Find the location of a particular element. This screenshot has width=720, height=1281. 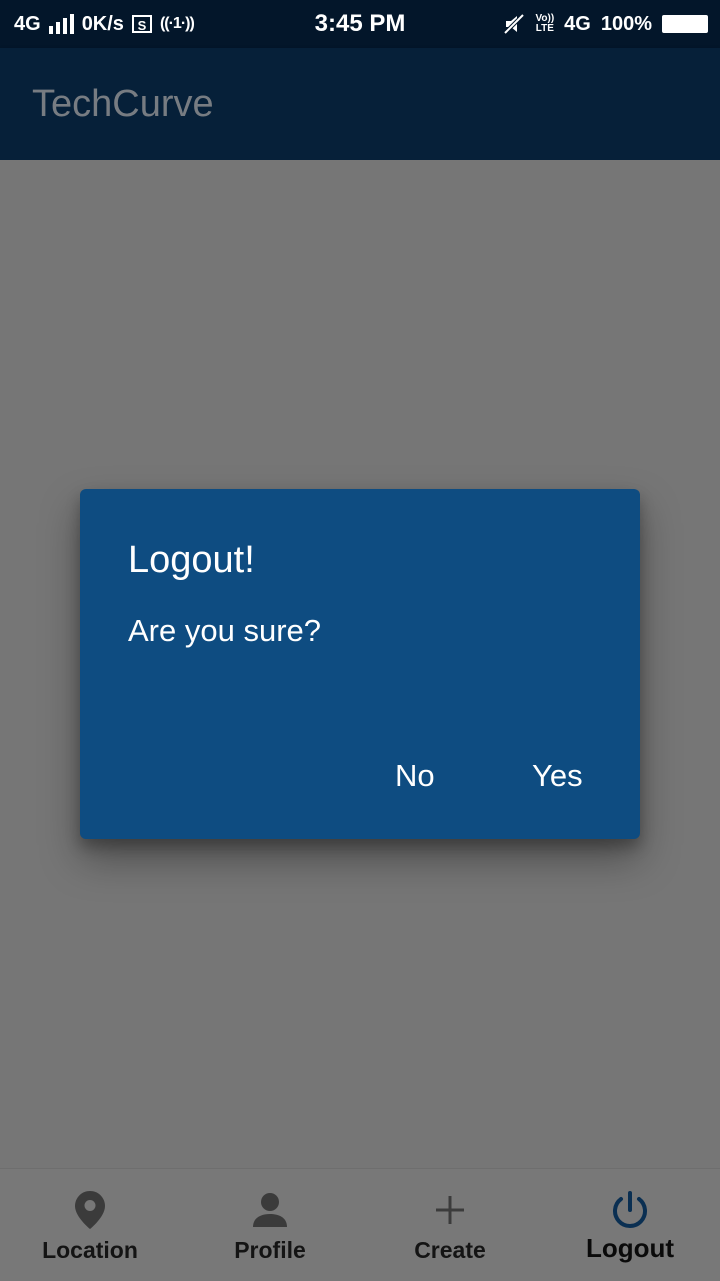

person-icon is located at coordinates (270, 1210).